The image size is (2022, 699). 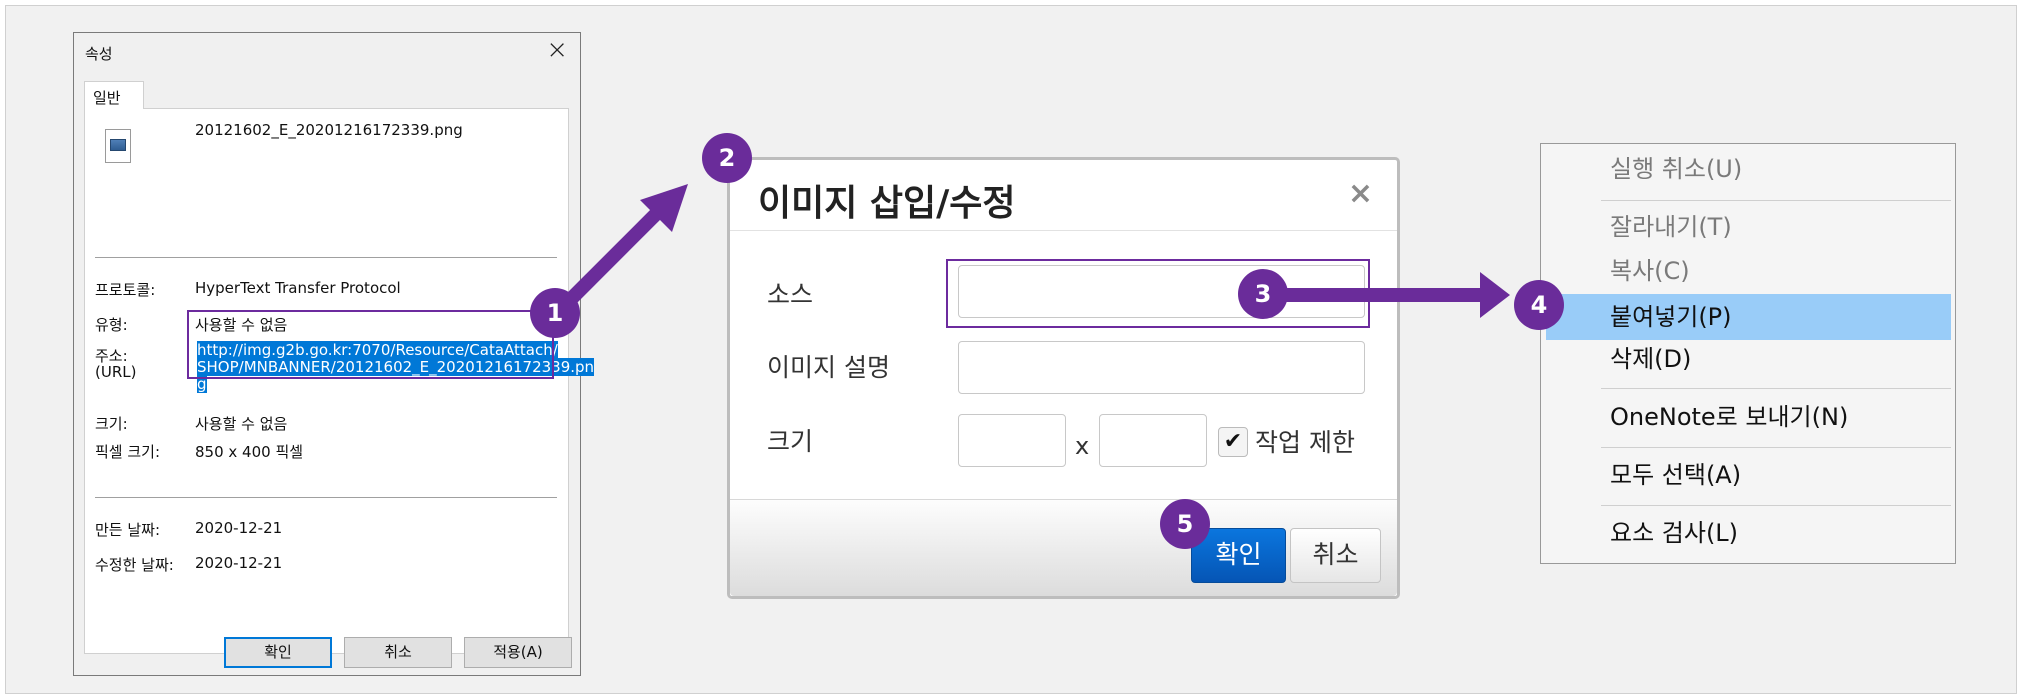 I want to click on step-badge-1: 1, so click(x=555, y=313).